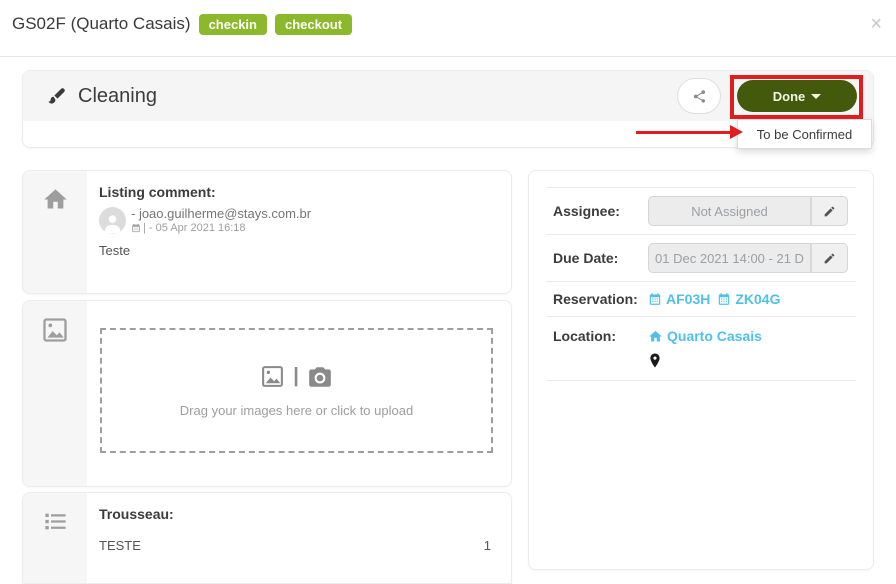 The image size is (896, 584). I want to click on page-header: GS02F (Quarto Casais) checkin checkout ×, so click(448, 28).